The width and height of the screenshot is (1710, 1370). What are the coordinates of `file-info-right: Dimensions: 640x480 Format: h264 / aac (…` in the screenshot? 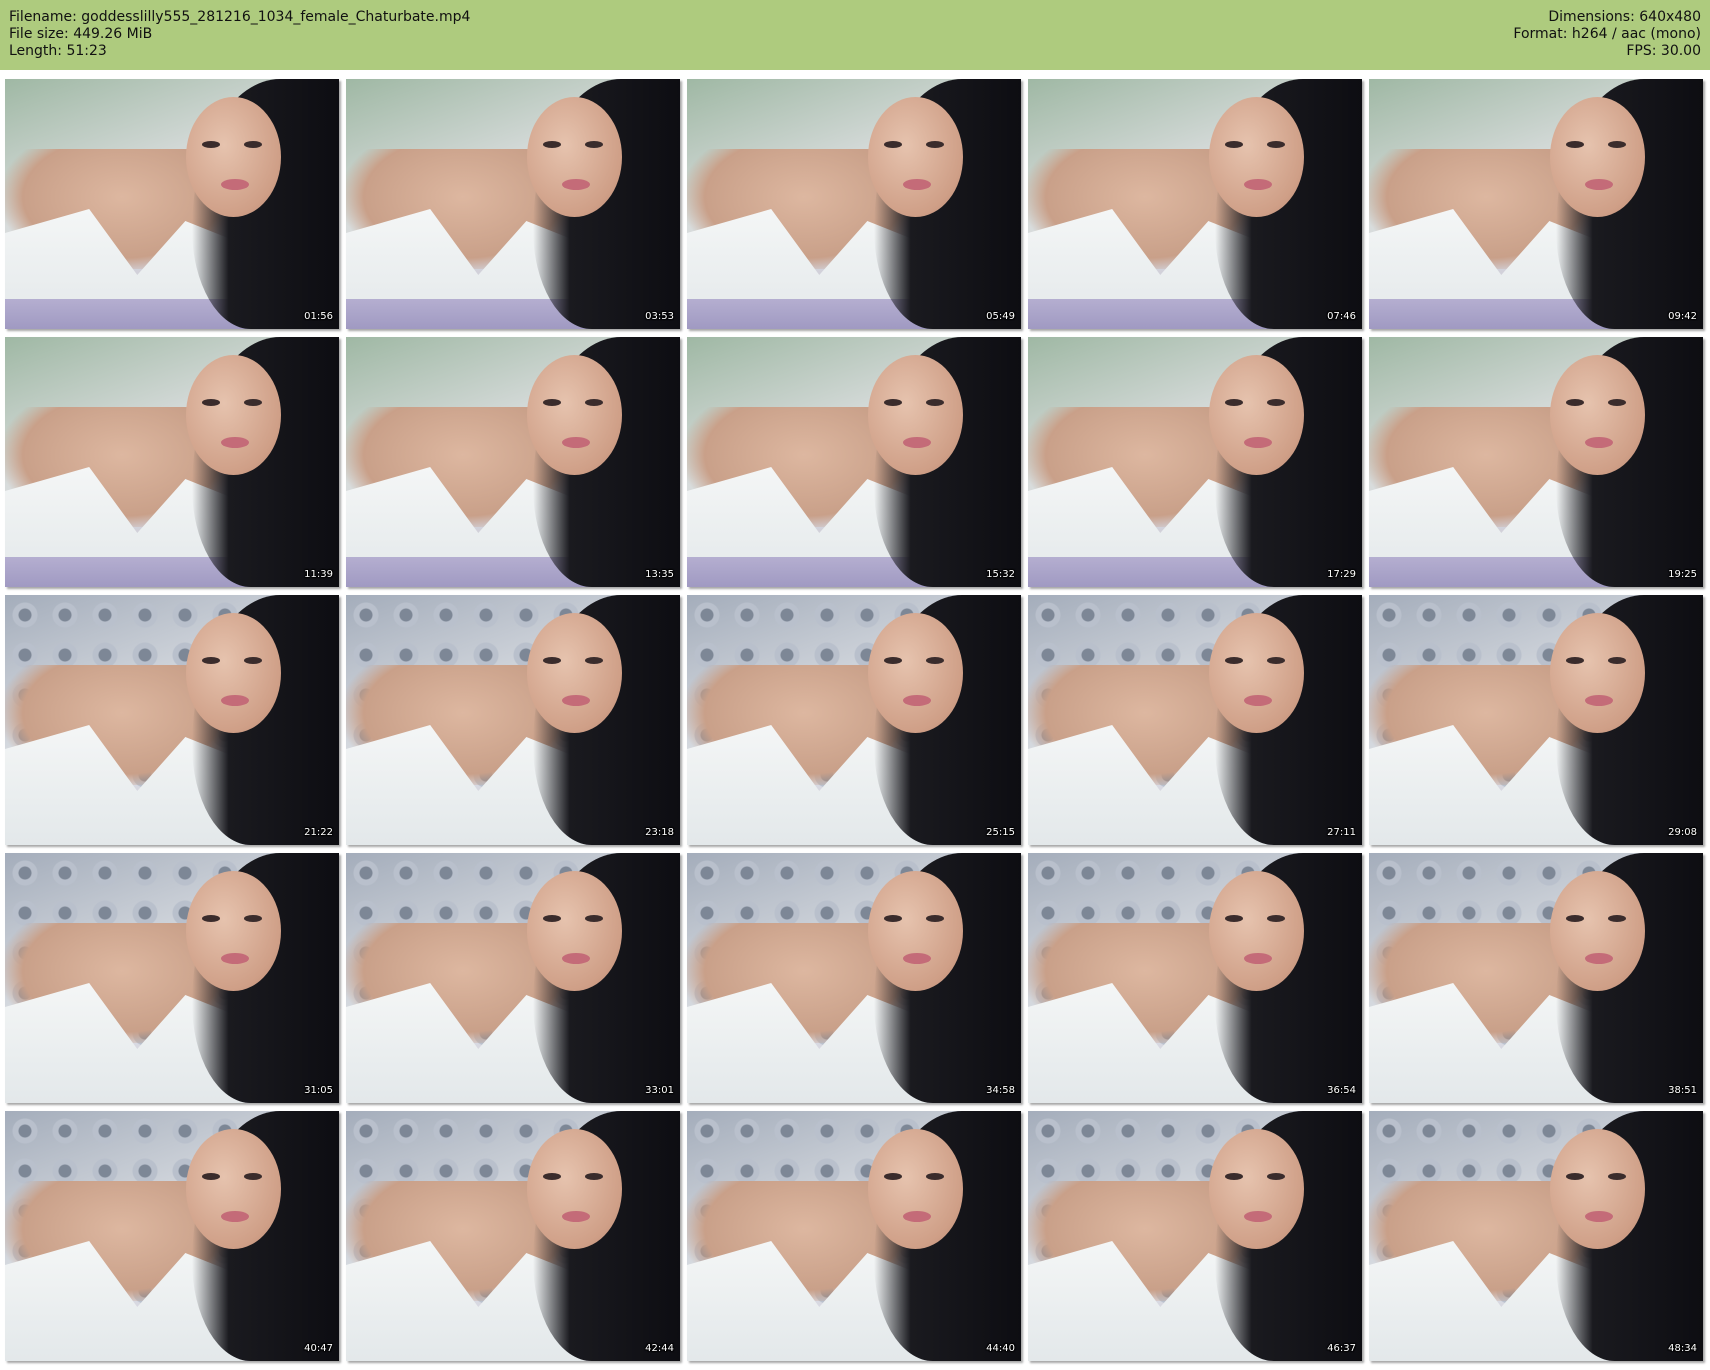 It's located at (1607, 34).